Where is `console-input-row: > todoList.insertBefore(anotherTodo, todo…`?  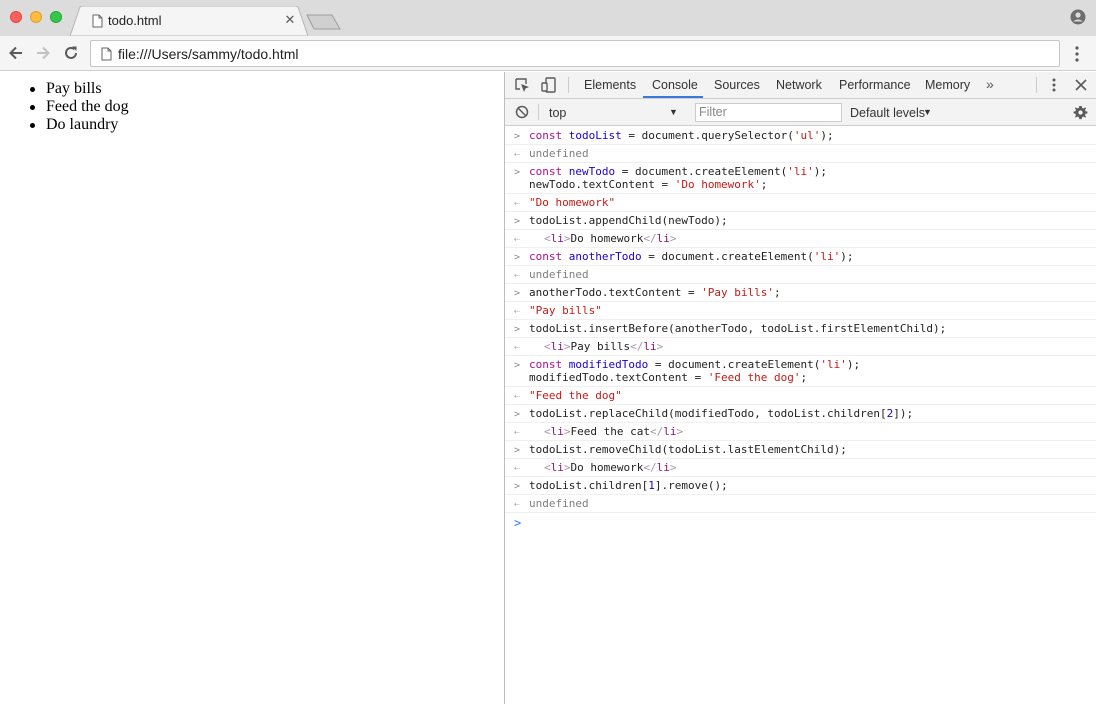 console-input-row: > todoList.insertBefore(anotherTodo, todo… is located at coordinates (800, 329).